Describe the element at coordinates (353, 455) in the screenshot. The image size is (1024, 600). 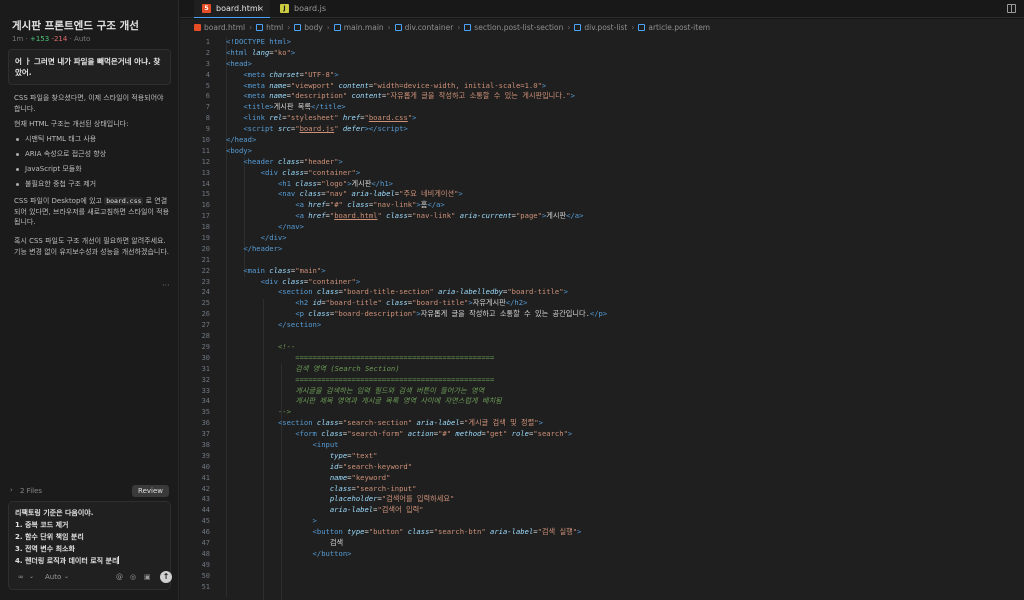
I see `code-line: type="text"` at that location.